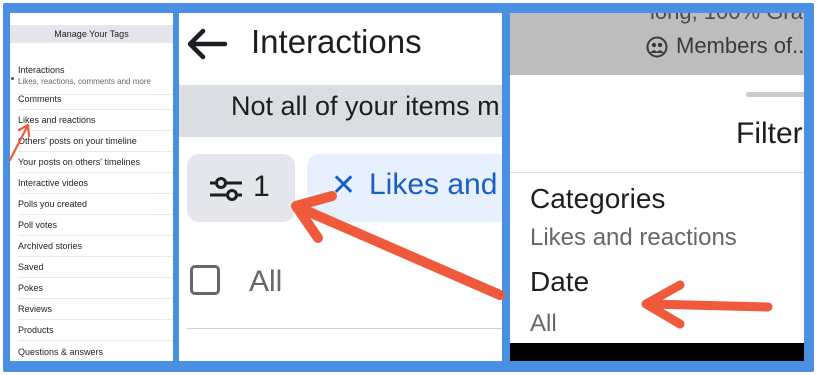  I want to click on filter-button: 1, so click(241, 188).